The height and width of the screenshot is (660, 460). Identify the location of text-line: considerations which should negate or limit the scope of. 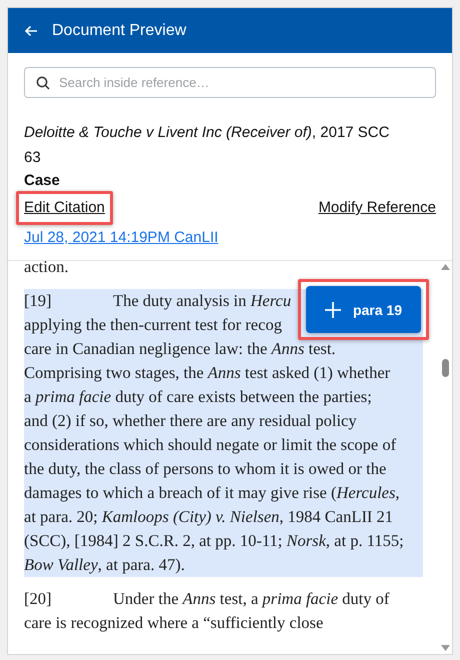
(210, 445).